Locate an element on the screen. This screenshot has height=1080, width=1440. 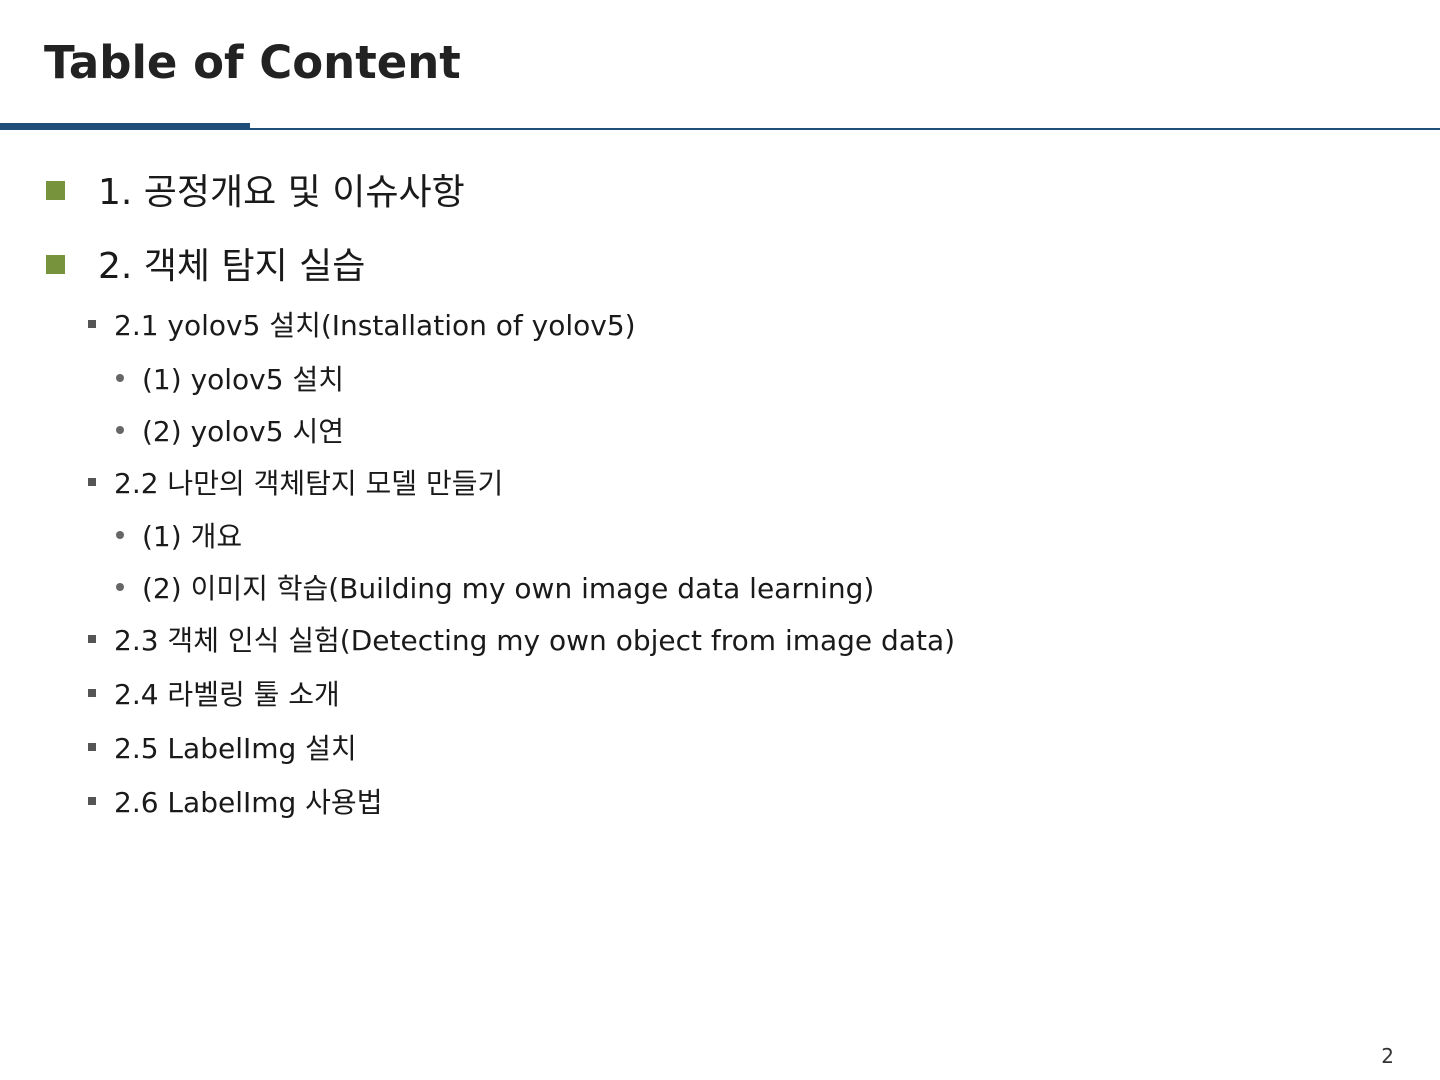
toc-item: 1. 공정개요 및 이슈사항 is located at coordinates (255, 189).